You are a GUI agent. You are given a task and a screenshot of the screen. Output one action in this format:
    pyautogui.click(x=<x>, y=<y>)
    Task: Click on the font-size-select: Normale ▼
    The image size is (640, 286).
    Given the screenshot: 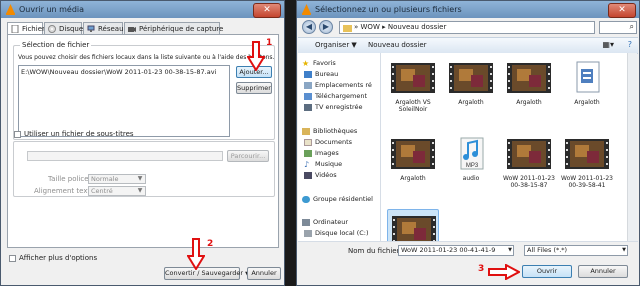 What is the action you would take?
    pyautogui.click(x=117, y=179)
    